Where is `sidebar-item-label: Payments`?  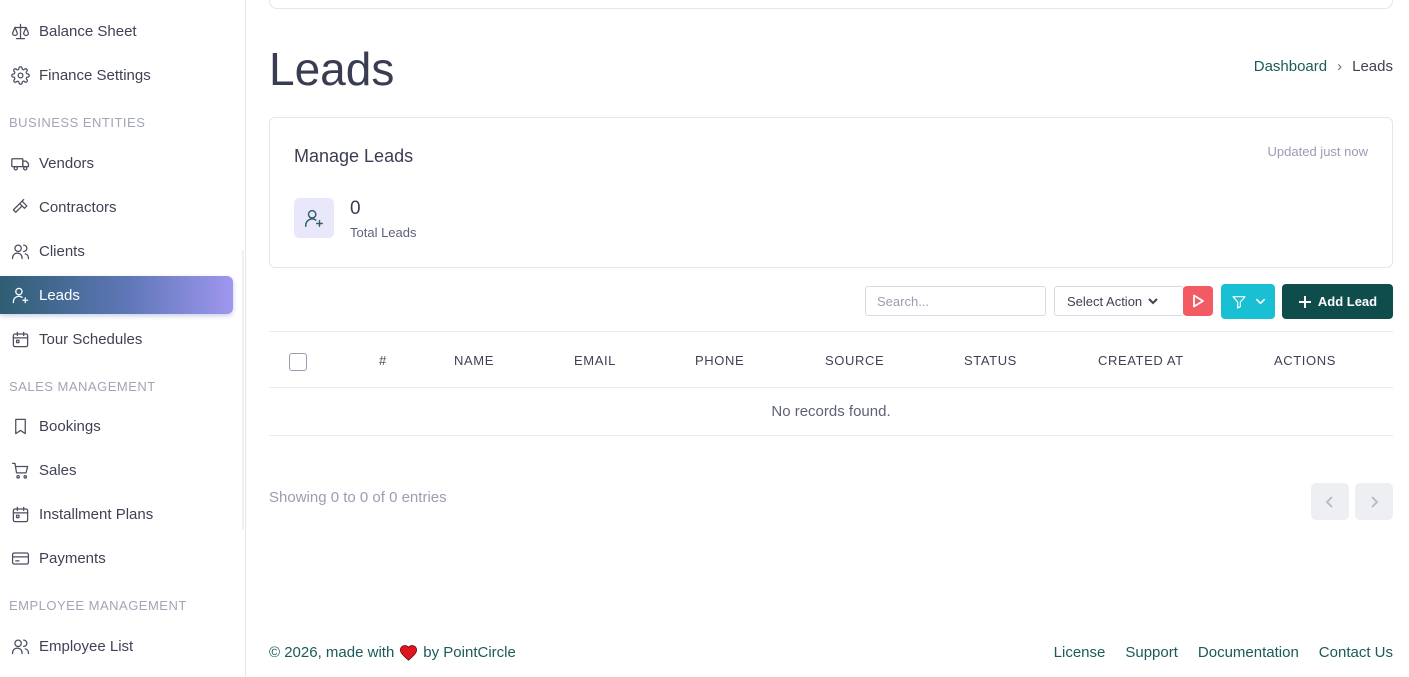 sidebar-item-label: Payments is located at coordinates (72, 558).